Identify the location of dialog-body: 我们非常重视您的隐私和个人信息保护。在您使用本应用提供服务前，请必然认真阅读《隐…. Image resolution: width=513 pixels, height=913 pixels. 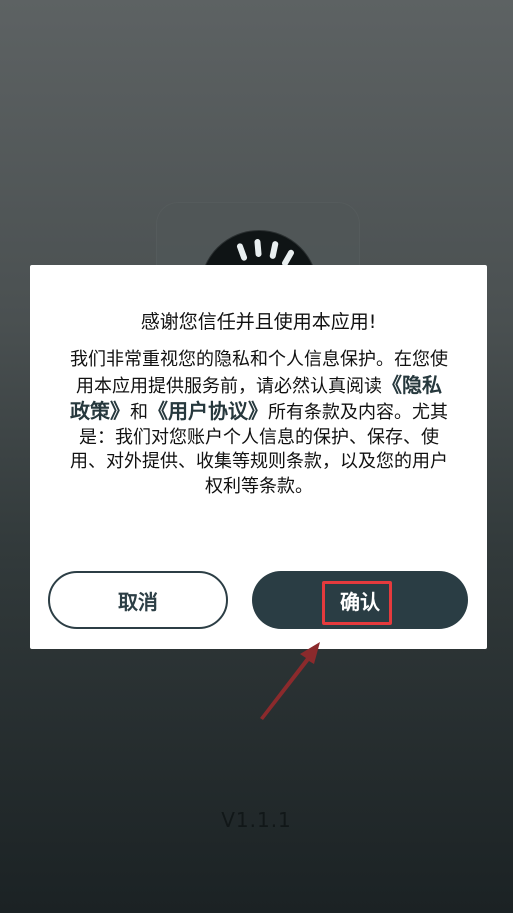
(259, 423).